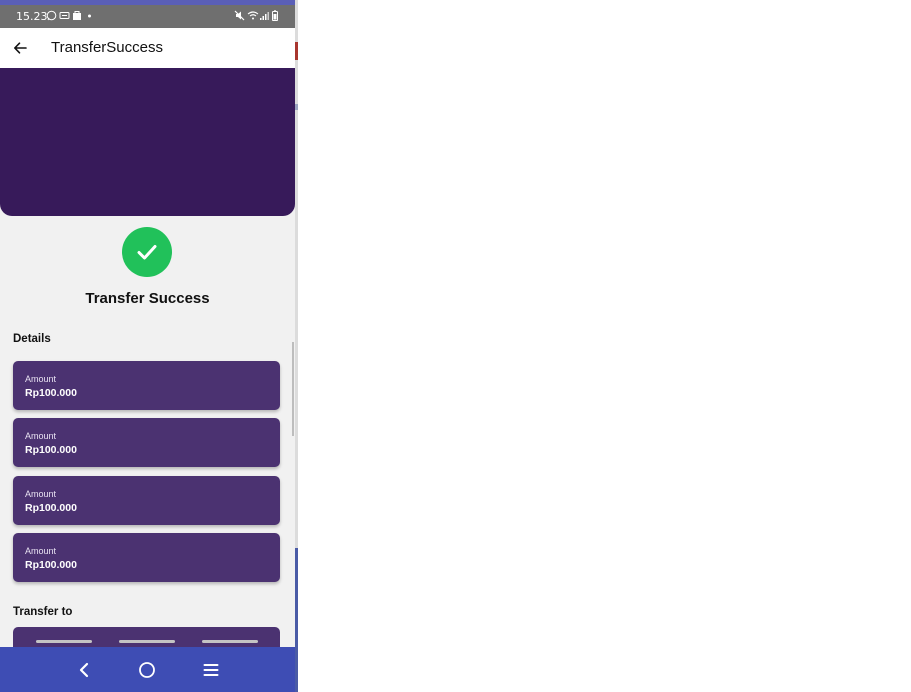  Describe the element at coordinates (32, 339) in the screenshot. I see `details-heading: Details` at that location.